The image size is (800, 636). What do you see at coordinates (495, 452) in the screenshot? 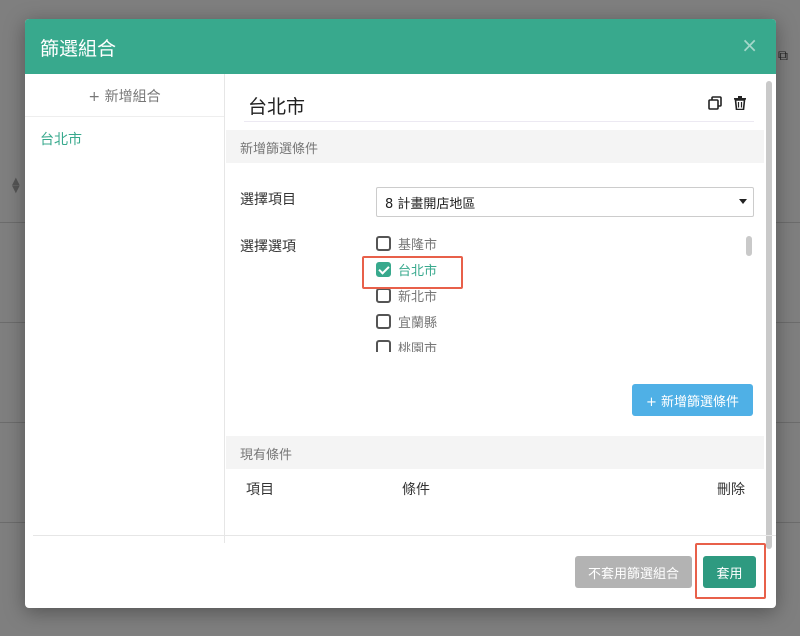
I see `existing-conditions-title: 現有條件` at bounding box center [495, 452].